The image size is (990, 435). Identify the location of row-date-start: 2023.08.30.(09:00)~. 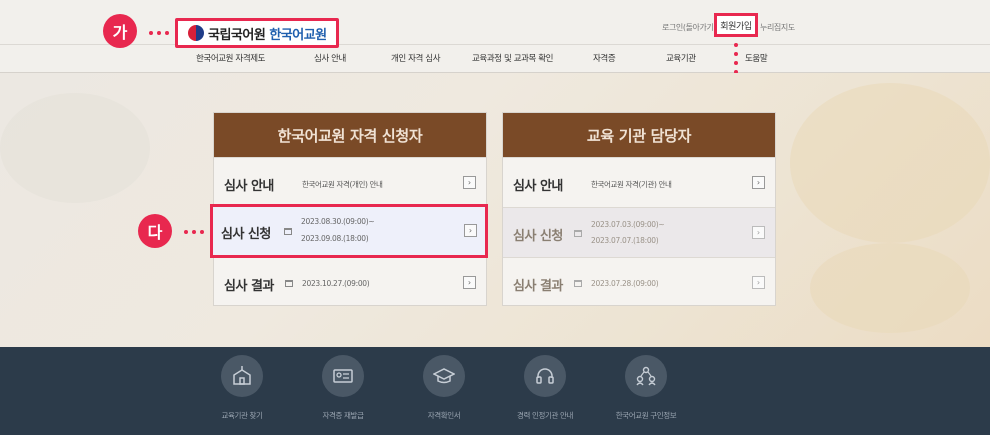
(338, 221).